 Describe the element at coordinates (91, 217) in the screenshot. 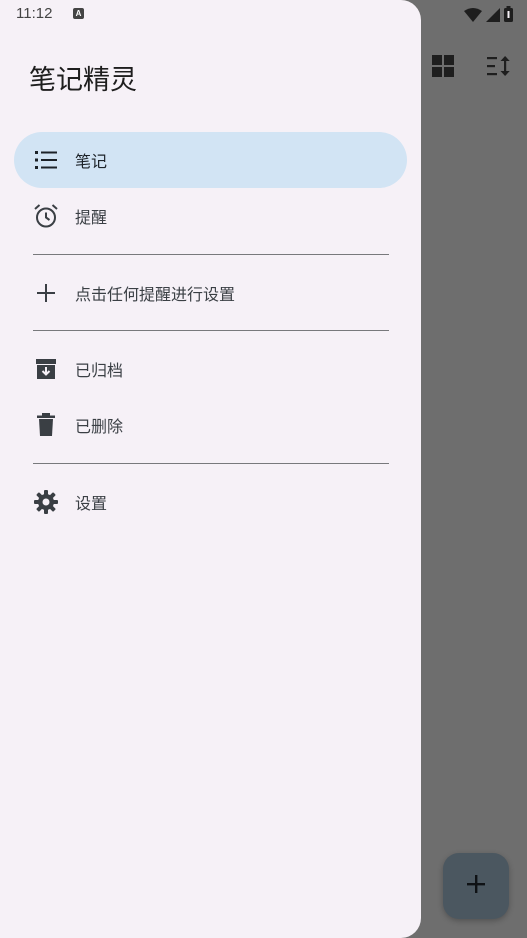

I see `nav-item-label: 提醒` at that location.